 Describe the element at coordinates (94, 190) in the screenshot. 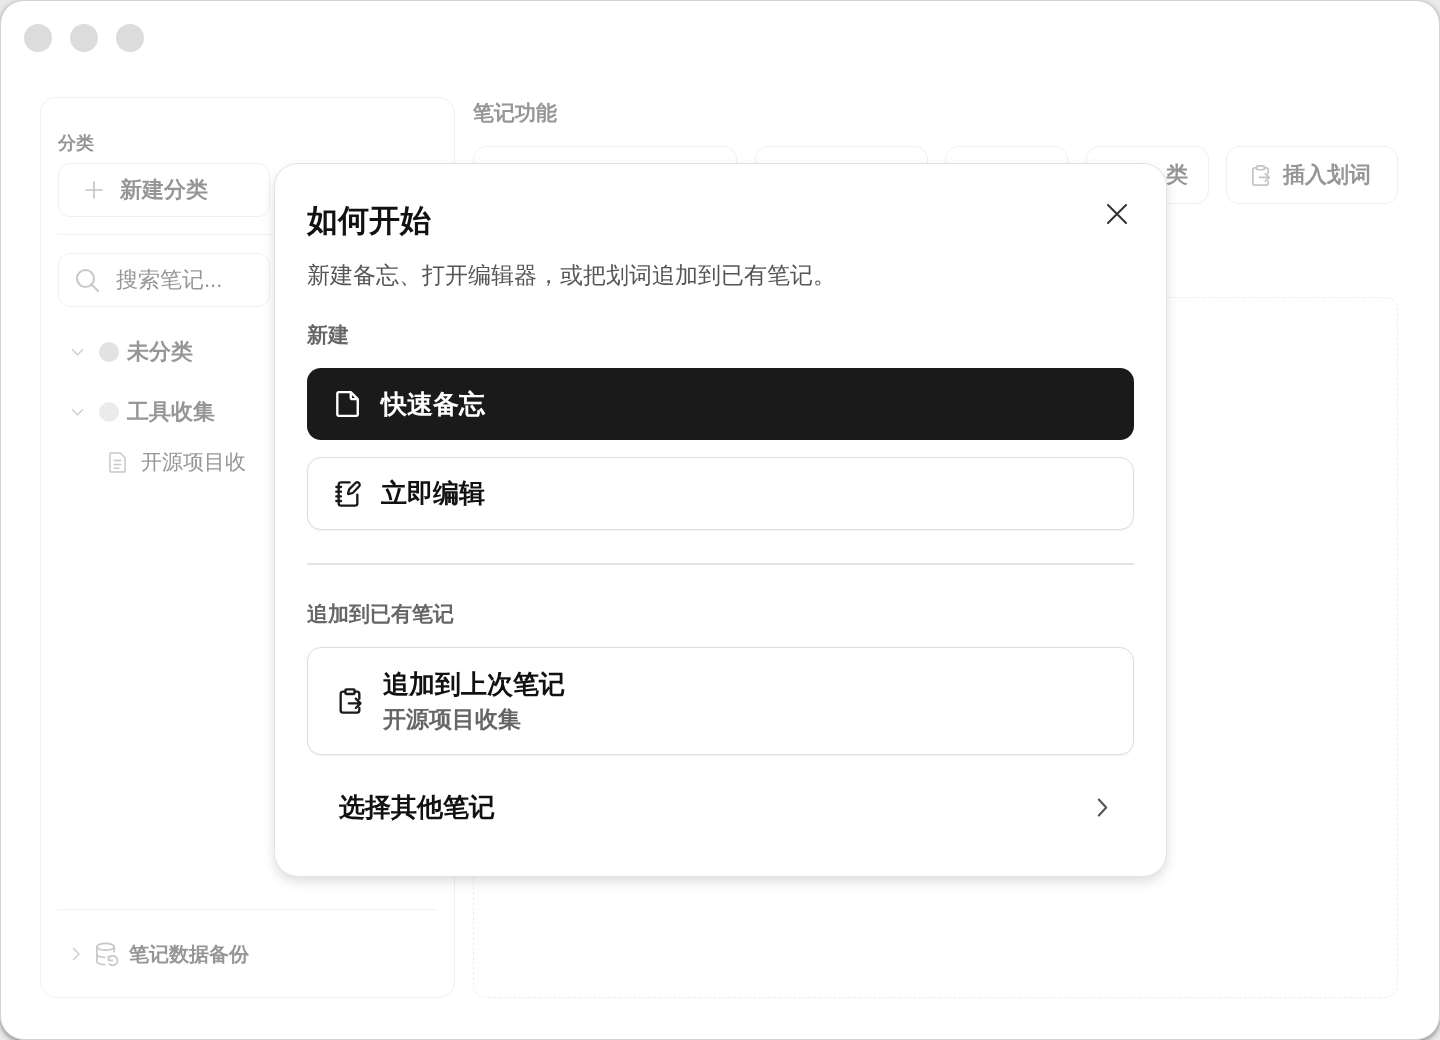

I see `plus-icon` at that location.